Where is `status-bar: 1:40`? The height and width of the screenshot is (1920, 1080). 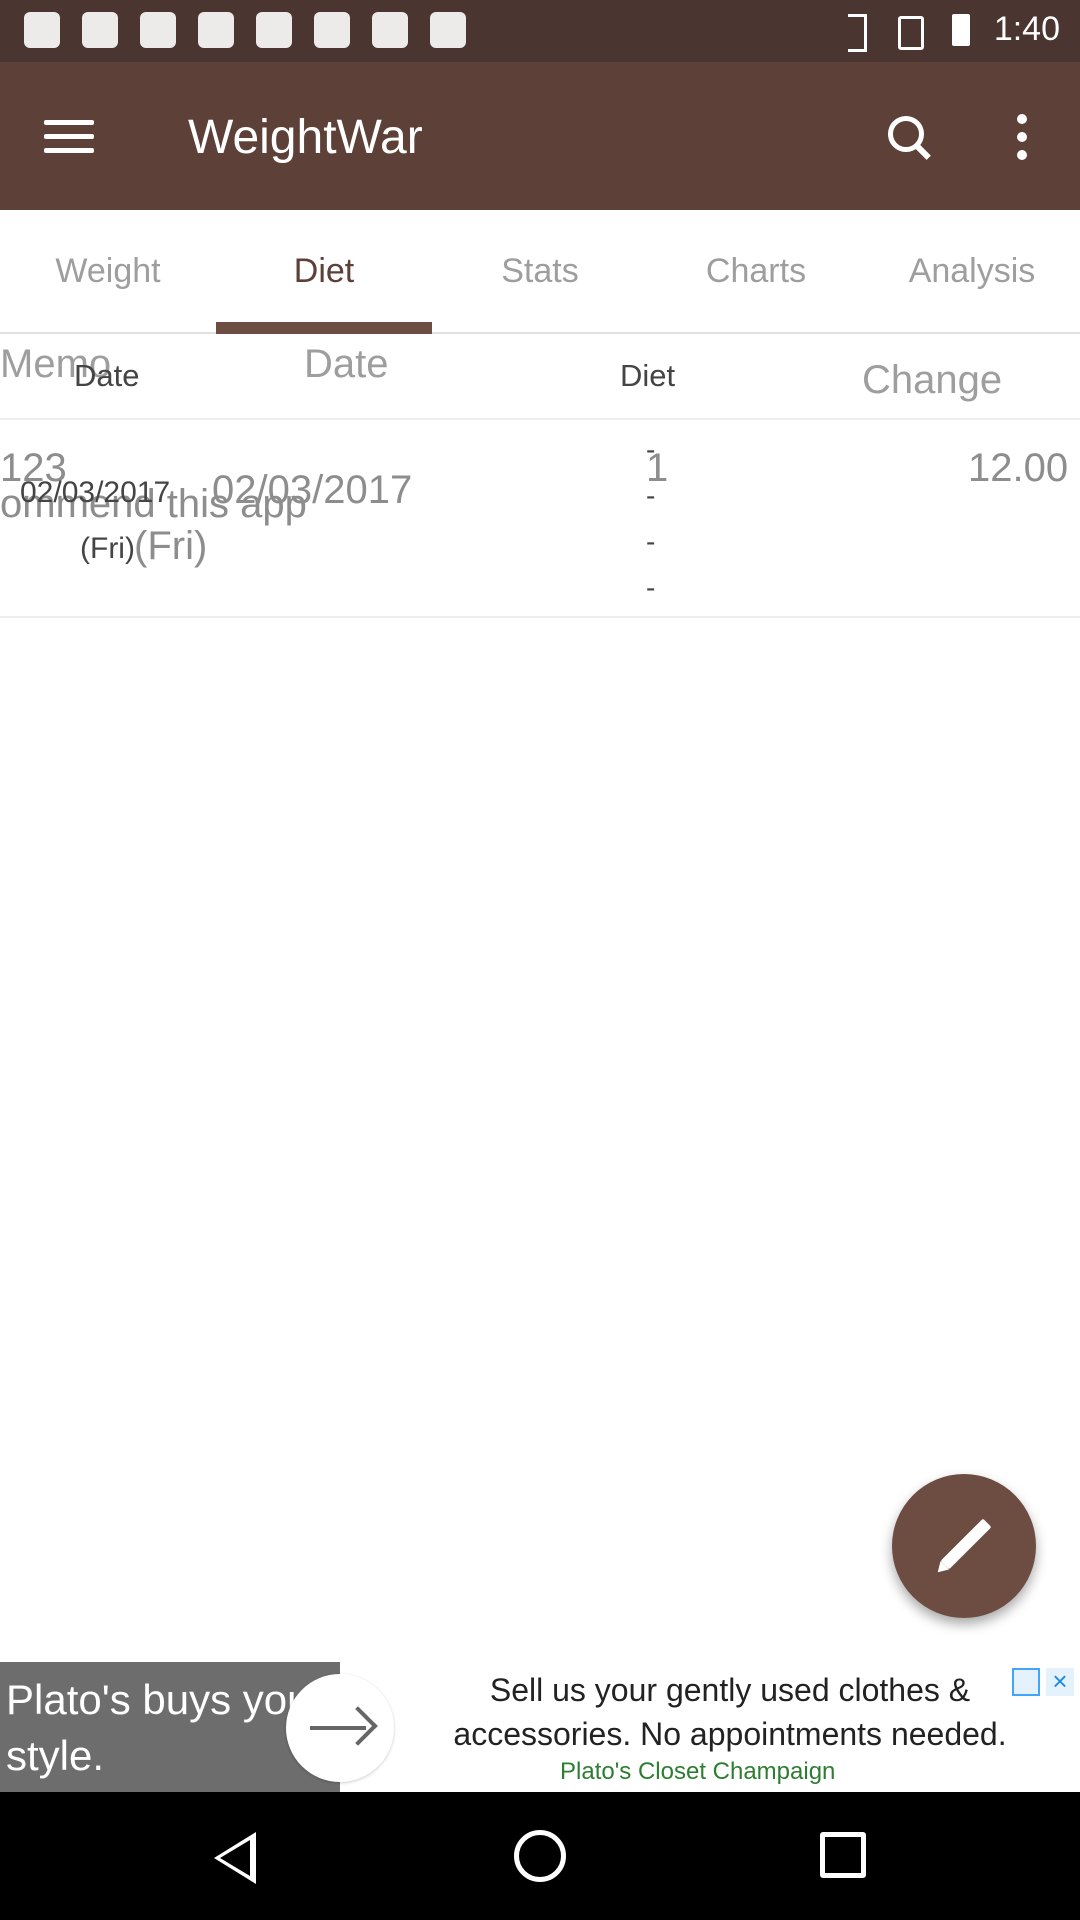
status-bar: 1:40 is located at coordinates (540, 31).